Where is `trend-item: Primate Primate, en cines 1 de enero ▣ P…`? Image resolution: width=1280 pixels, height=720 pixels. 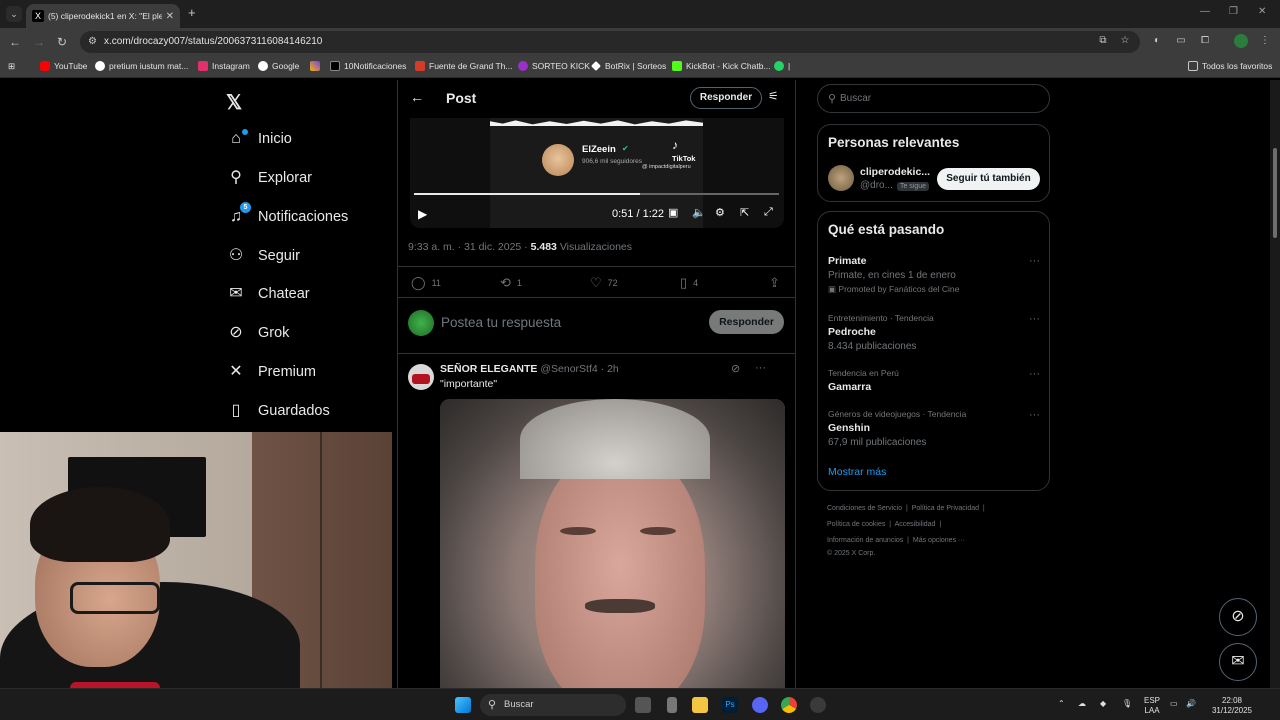
trend-item: Primate Primate, en cines 1 de enero ▣ P… is located at coordinates (934, 275).